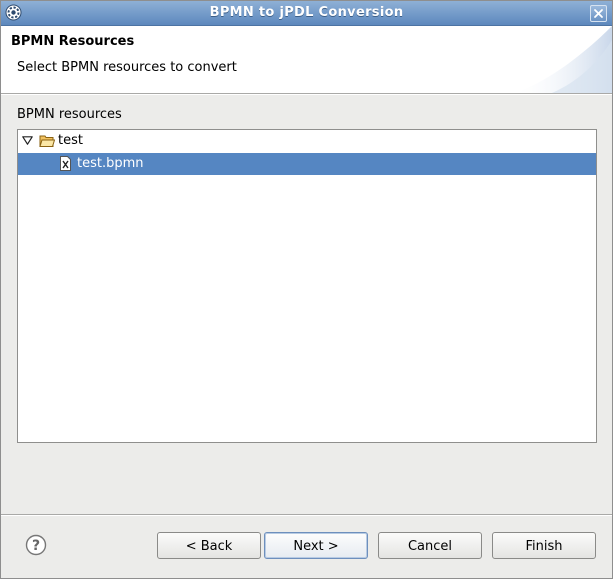 Image resolution: width=613 pixels, height=579 pixels. What do you see at coordinates (110, 163) in the screenshot?
I see `tree-item-label: test.bpmn` at bounding box center [110, 163].